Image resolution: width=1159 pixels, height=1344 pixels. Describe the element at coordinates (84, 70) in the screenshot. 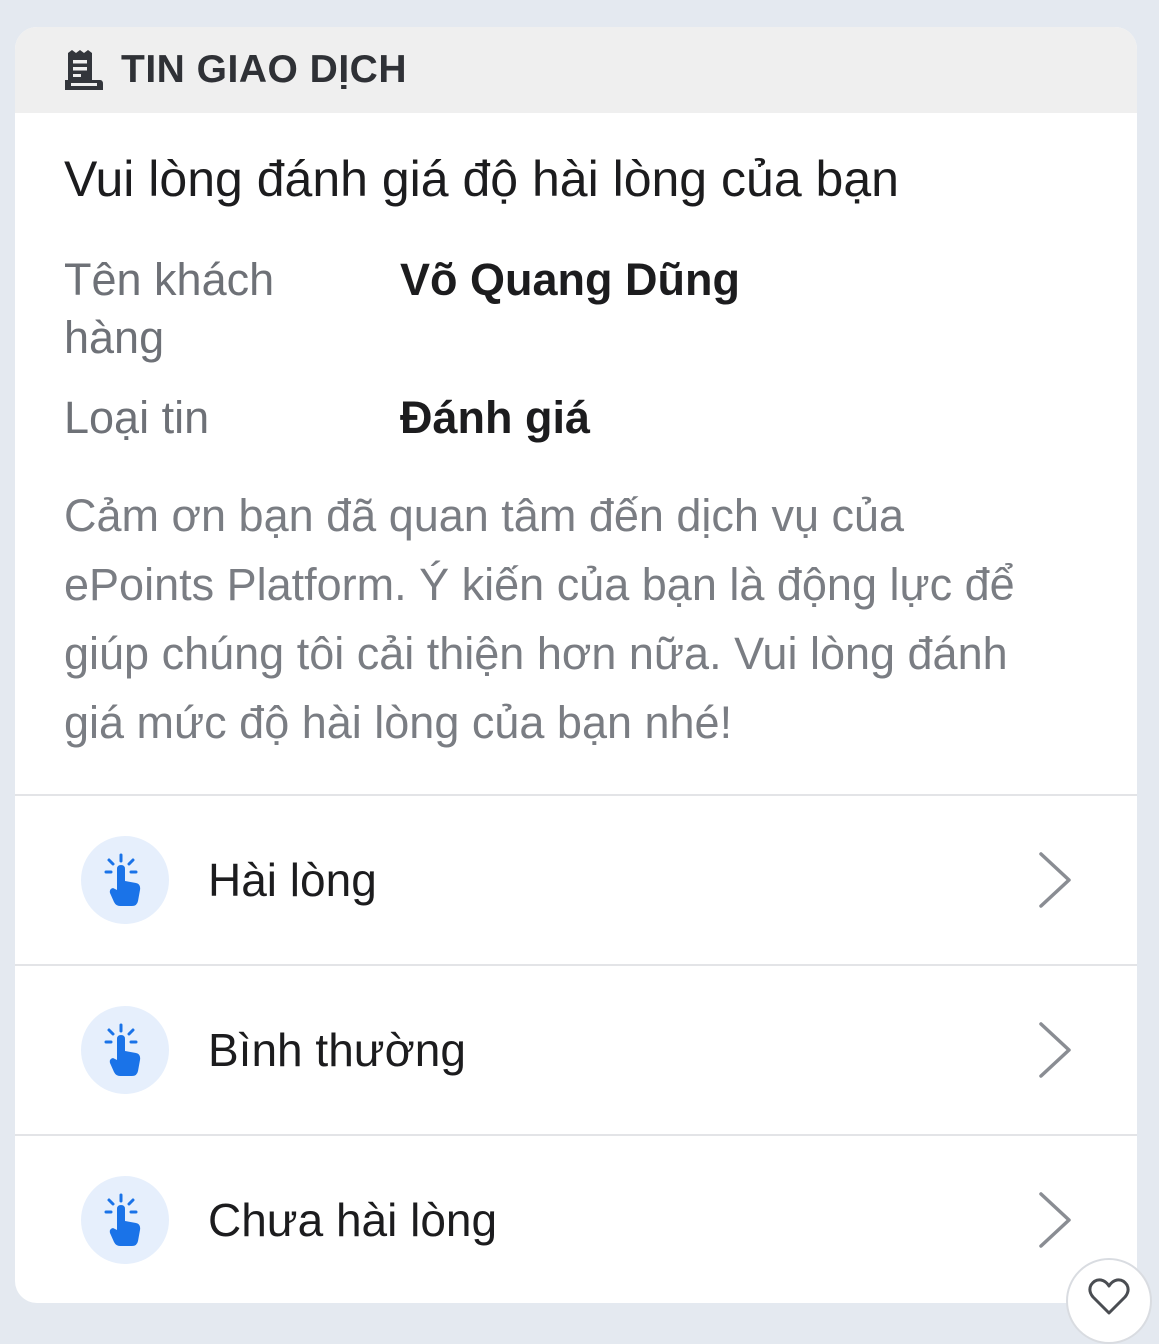

I see `receipt-icon` at that location.